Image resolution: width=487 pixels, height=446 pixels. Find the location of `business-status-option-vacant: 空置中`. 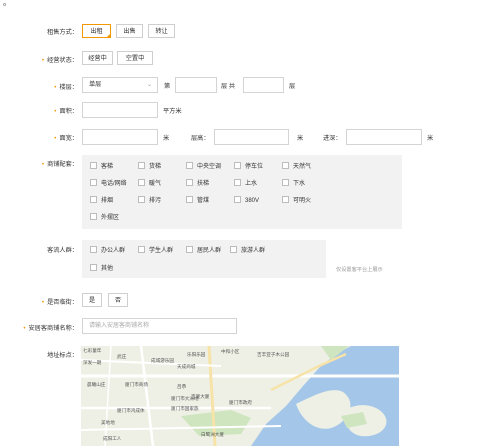

business-status-option-vacant: 空置中 is located at coordinates (135, 58).